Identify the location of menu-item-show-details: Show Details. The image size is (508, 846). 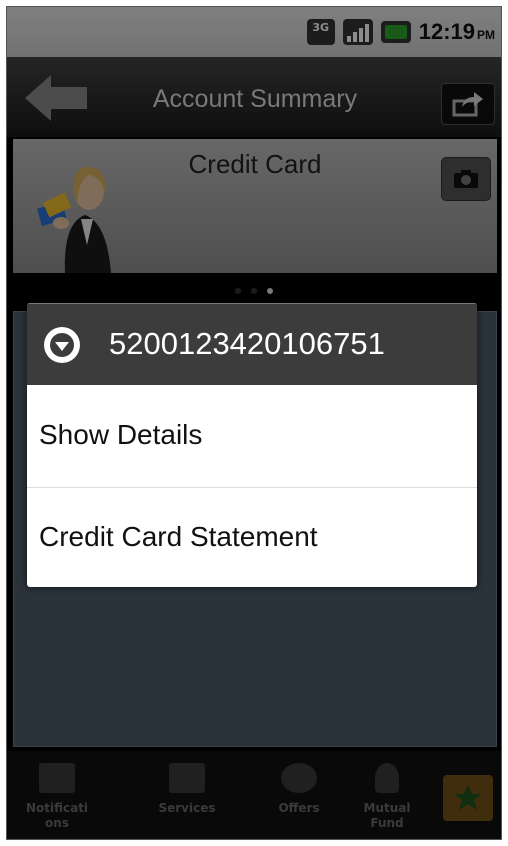
(252, 436).